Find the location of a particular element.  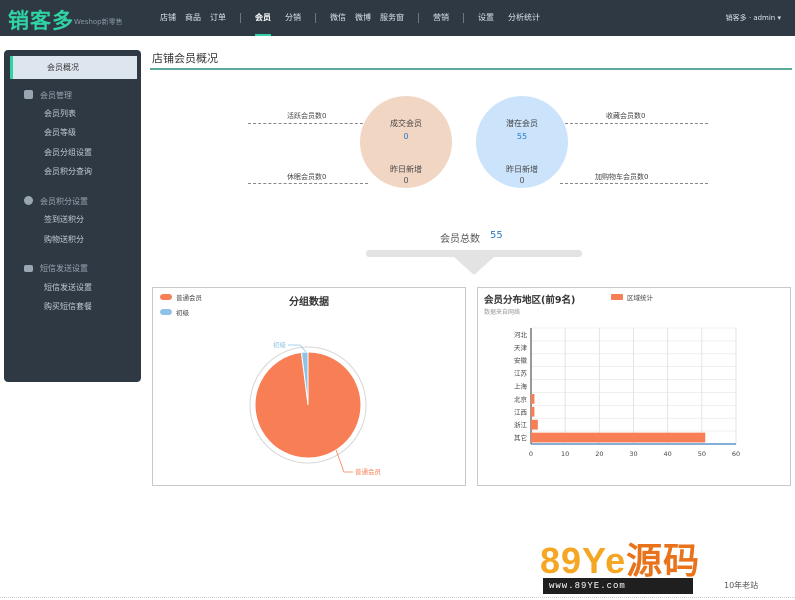

main-nav: 店铺 商品 订单 会员 分销 微信 微博 服务窗 营销 设置 分析统计 is located at coordinates (352, 18).